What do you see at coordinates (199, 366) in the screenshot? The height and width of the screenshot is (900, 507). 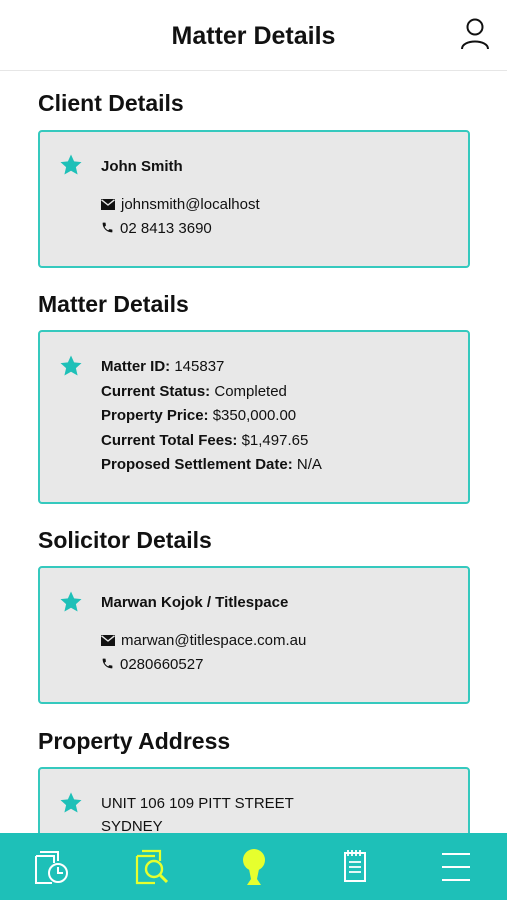 I see `matter-id-value: 145837` at bounding box center [199, 366].